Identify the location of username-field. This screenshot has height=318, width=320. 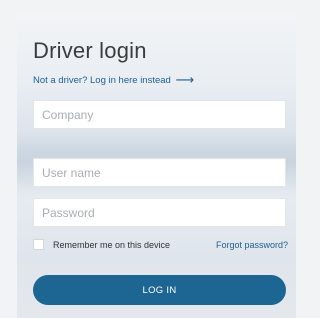
(159, 172).